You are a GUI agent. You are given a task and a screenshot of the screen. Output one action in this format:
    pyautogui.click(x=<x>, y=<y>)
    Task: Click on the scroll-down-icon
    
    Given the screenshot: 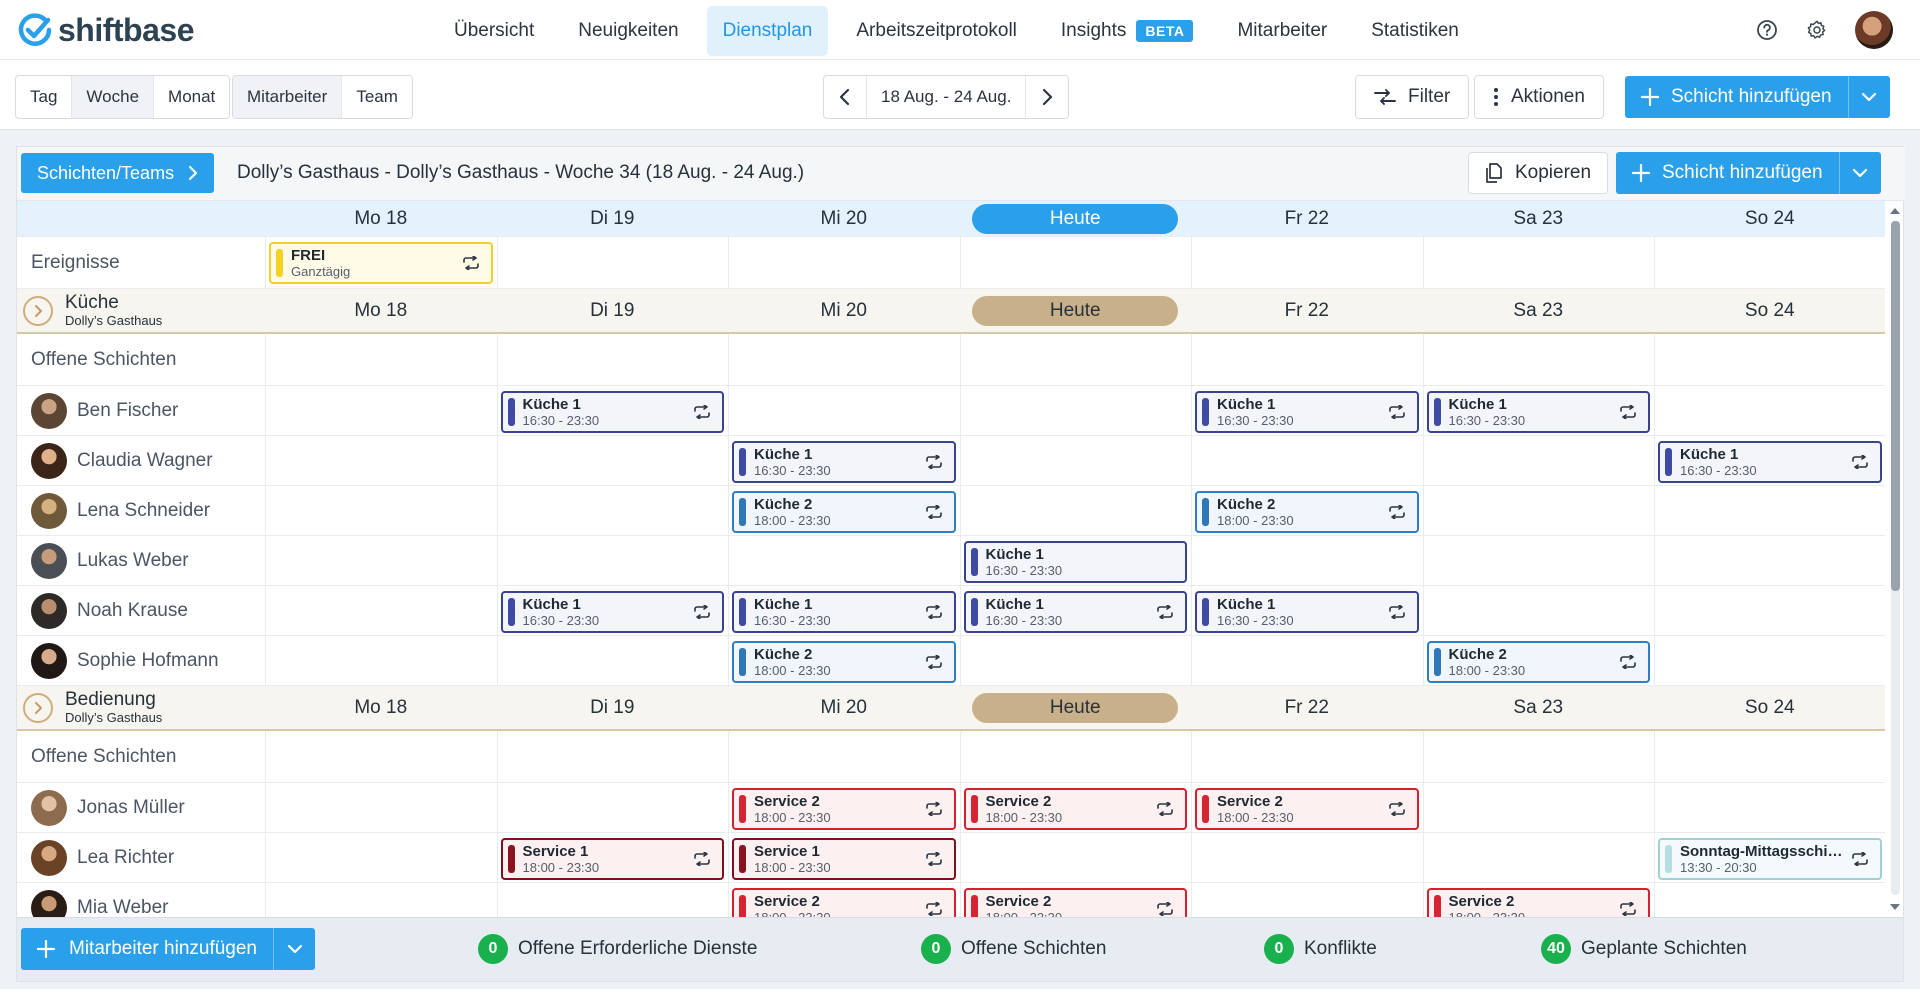 What is the action you would take?
    pyautogui.click(x=1895, y=907)
    